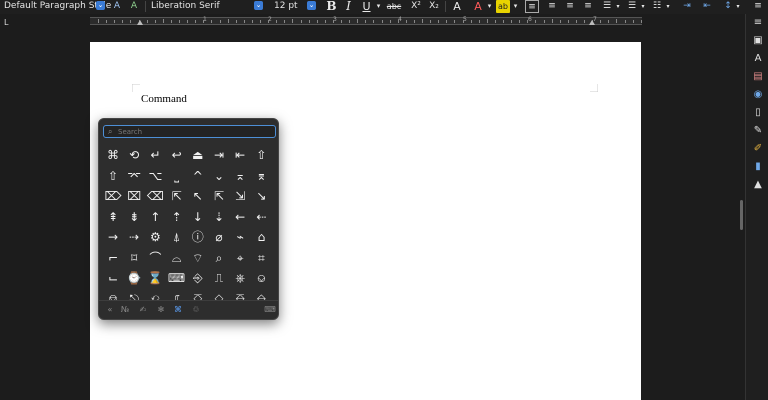 This screenshot has width=768, height=400. I want to click on line-spacing-icon: ↕, so click(728, 6).